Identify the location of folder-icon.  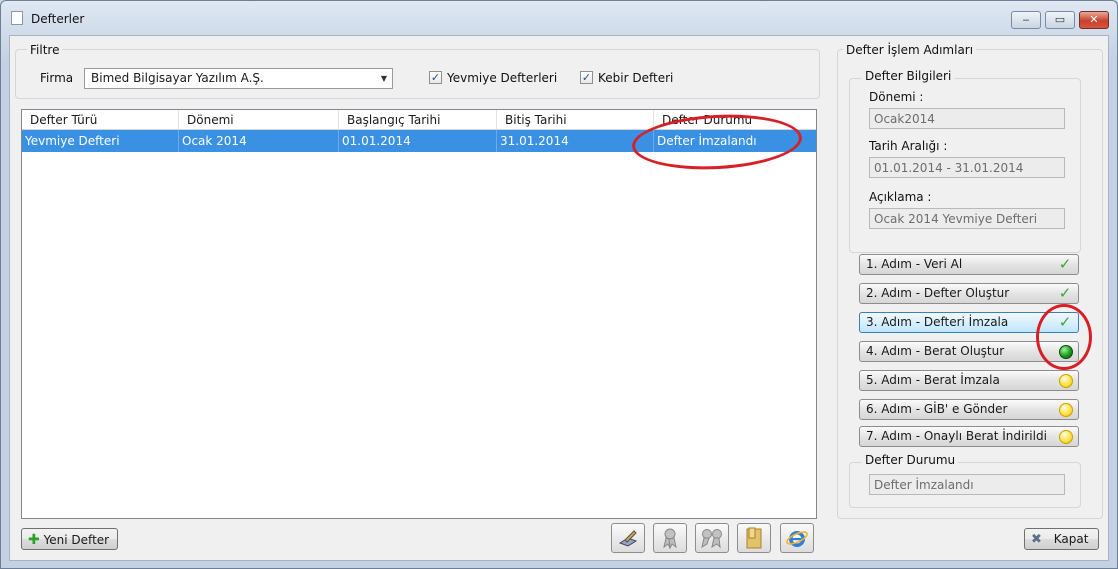
(754, 538).